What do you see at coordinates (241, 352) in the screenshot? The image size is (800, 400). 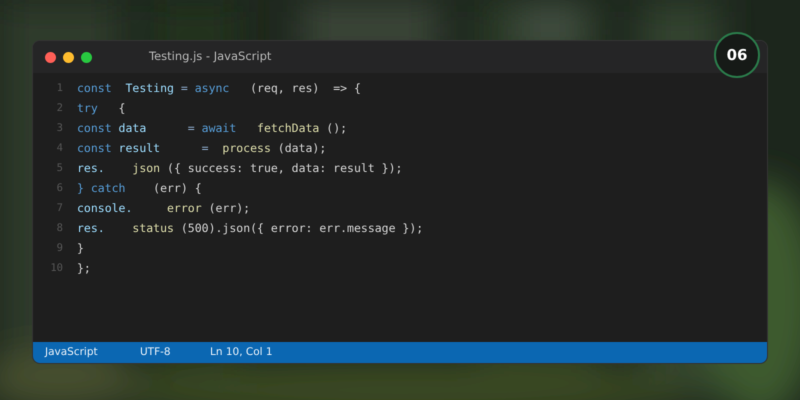 I see `status-item: Ln 10, Col 1` at bounding box center [241, 352].